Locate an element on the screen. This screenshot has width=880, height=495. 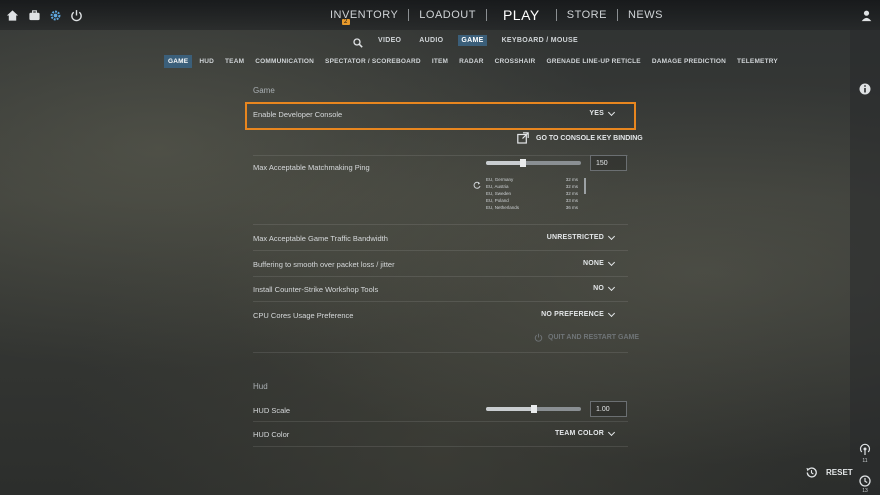
setting-workshop-tools: Install Counter-Strike Workshop Tools NO is located at coordinates (436, 289).